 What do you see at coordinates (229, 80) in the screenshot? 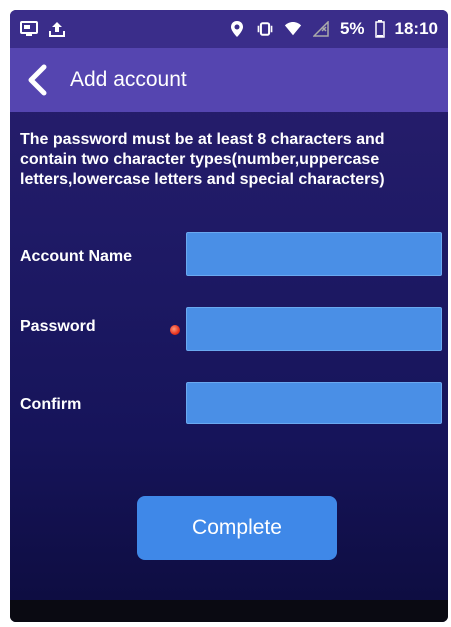
I see `app-header: Add account` at bounding box center [229, 80].